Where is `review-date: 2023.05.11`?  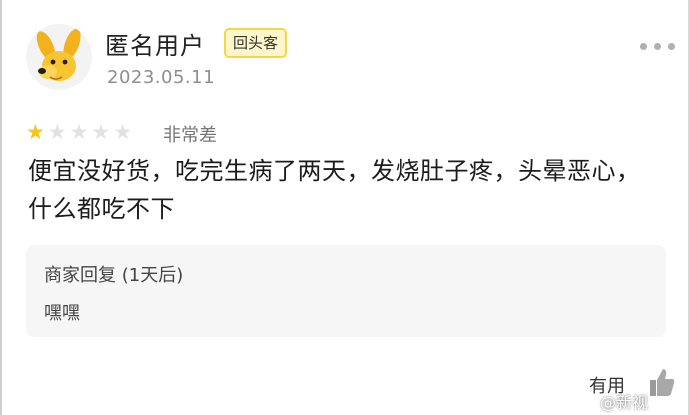 review-date: 2023.05.11 is located at coordinates (161, 77).